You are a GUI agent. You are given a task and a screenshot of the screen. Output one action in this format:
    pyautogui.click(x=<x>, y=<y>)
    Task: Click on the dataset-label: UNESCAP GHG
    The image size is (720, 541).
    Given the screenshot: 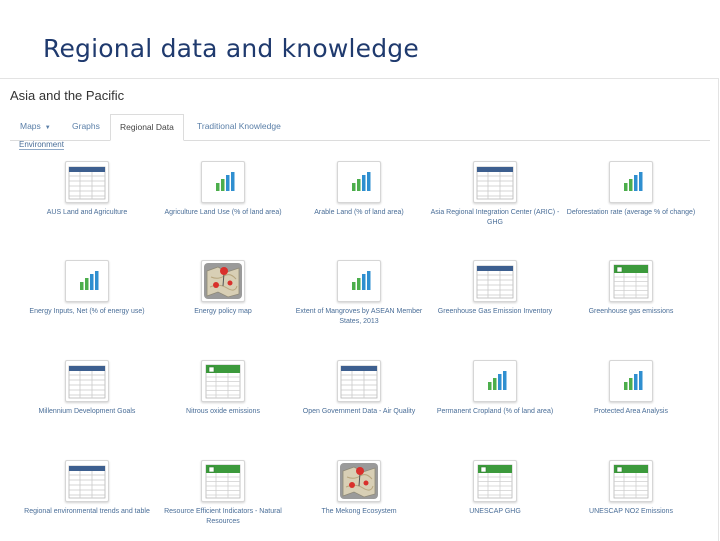 What is the action you would take?
    pyautogui.click(x=495, y=512)
    